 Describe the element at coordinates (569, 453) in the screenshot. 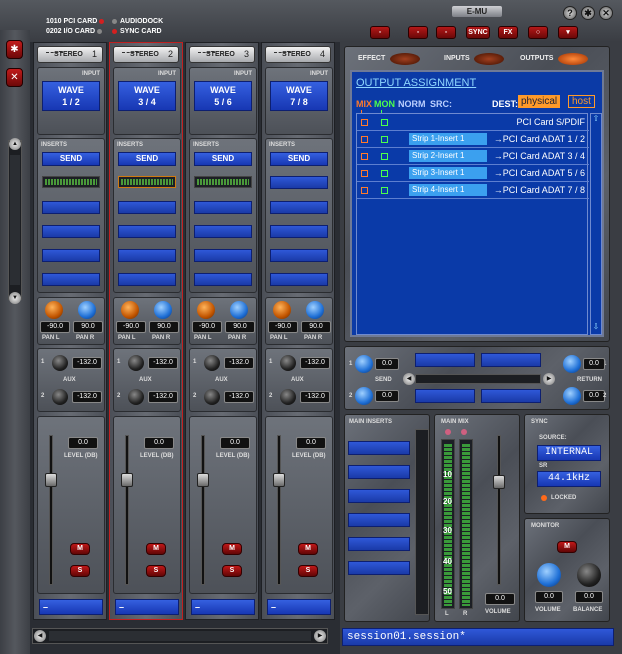

I see `sync-source-field: INTERNAL` at that location.